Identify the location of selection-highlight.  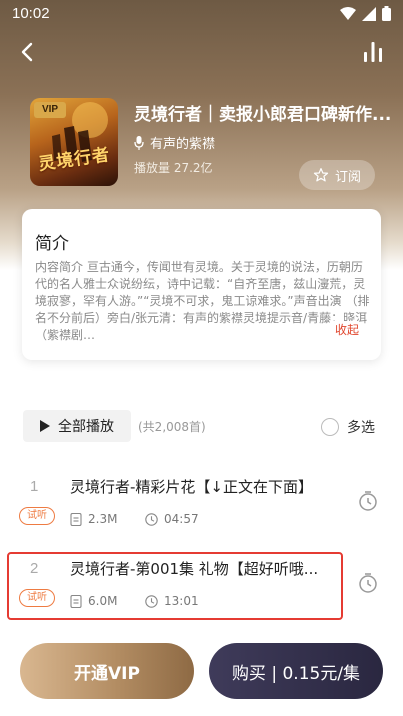
(175, 586).